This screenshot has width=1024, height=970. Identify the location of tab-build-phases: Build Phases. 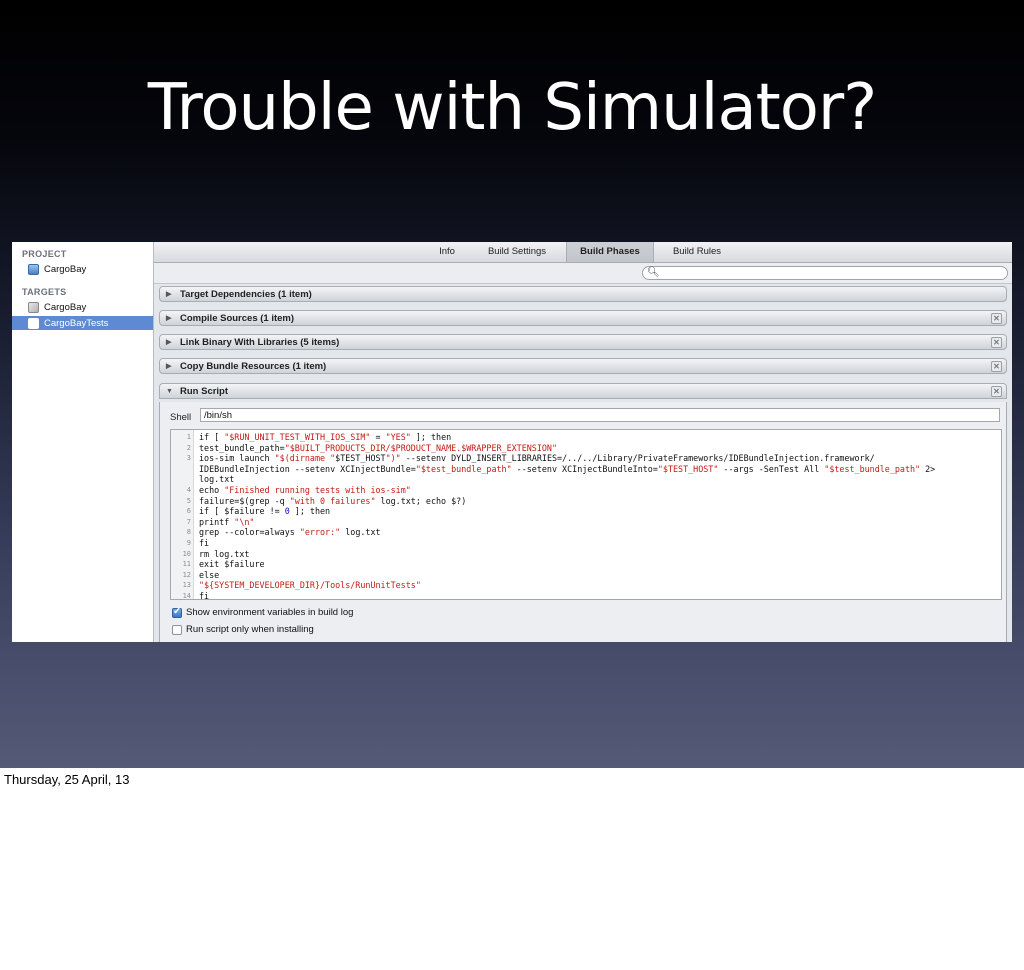
(610, 252).